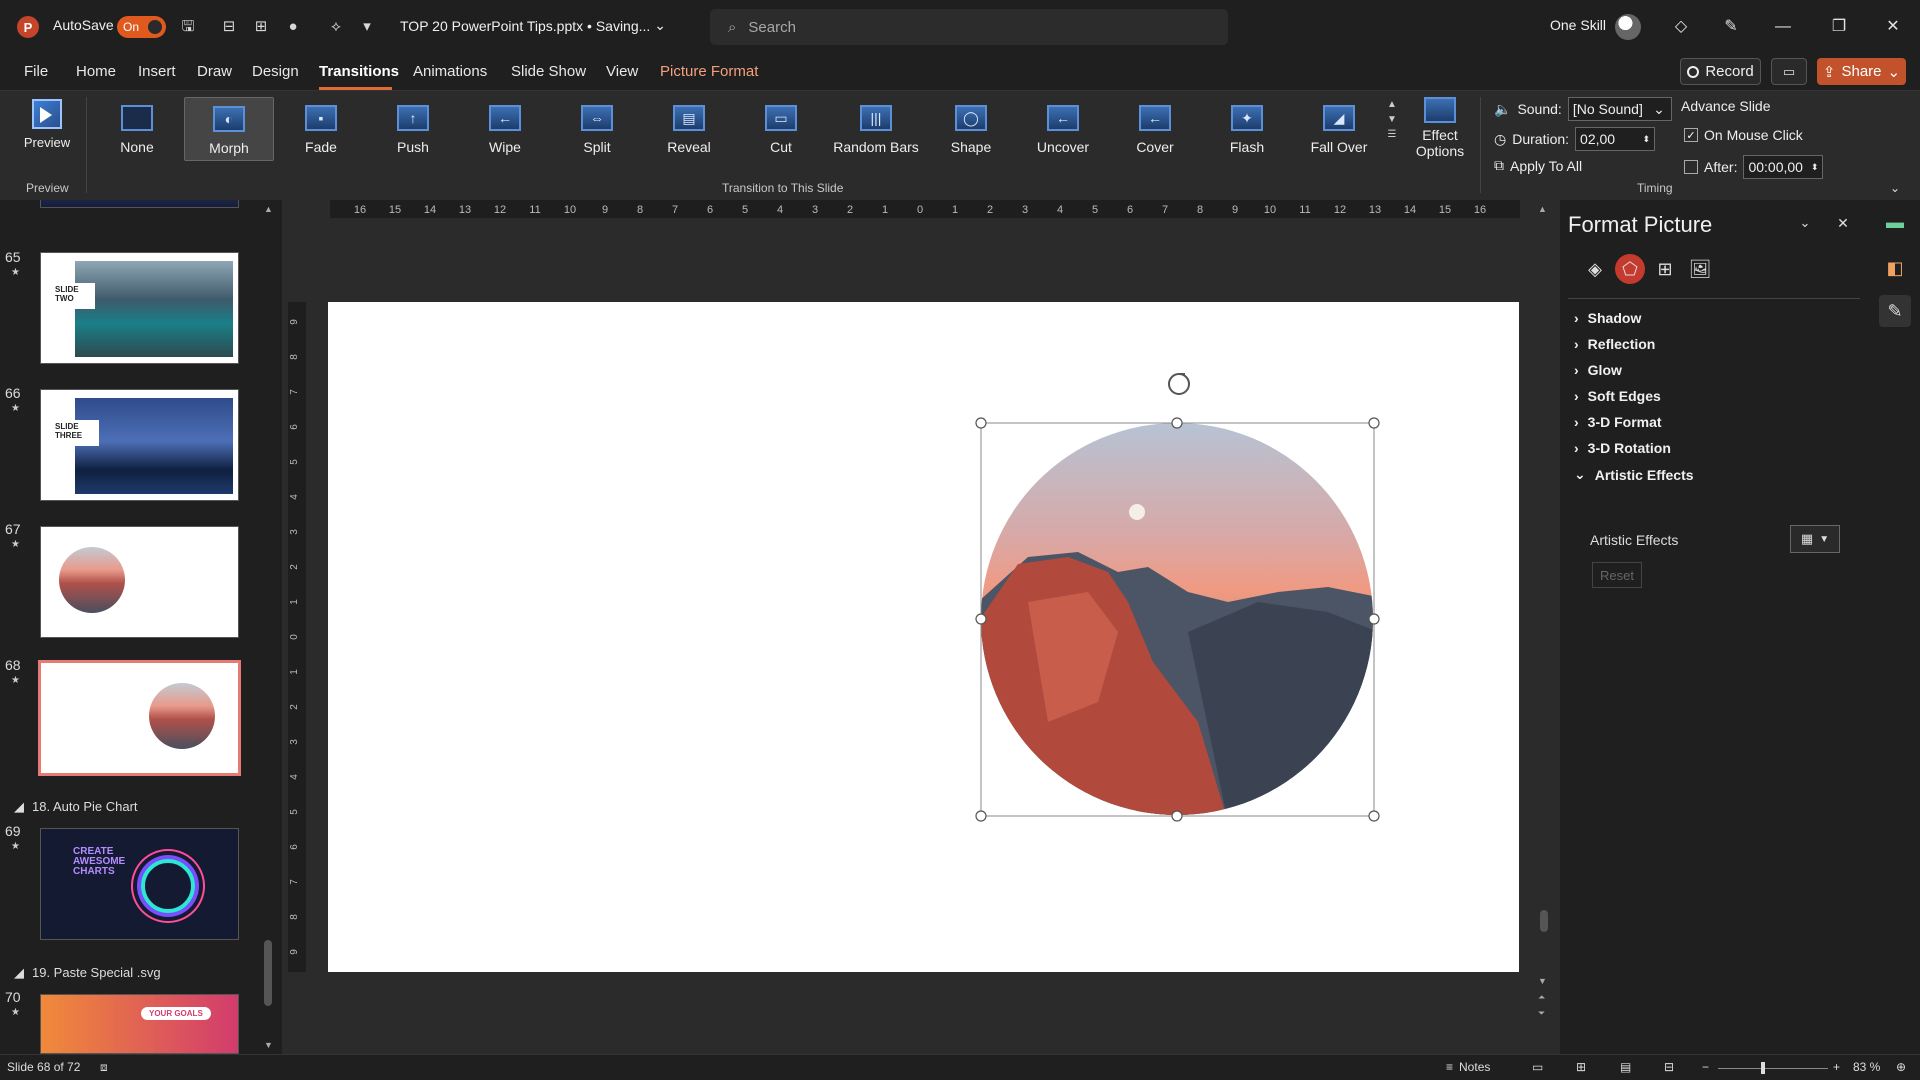 This screenshot has width=1920, height=1080. What do you see at coordinates (139, 1024) in the screenshot?
I see `slide-thumbnail-70: YOUR GOALS` at bounding box center [139, 1024].